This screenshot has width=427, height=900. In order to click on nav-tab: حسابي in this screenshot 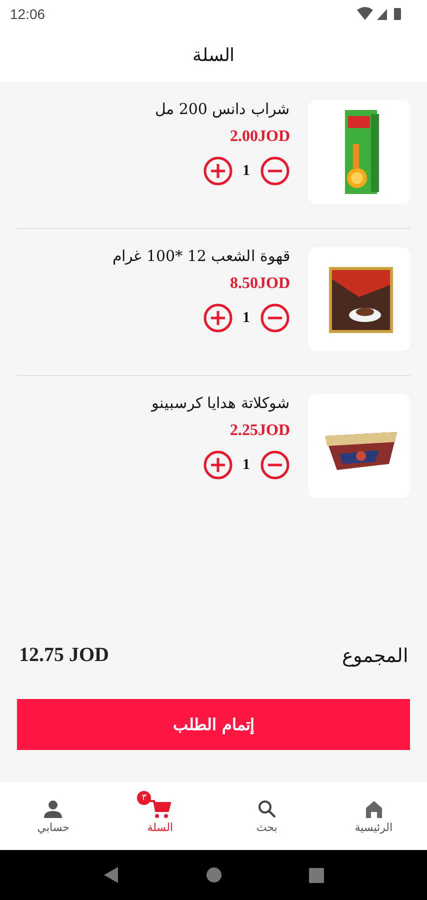, I will do `click(53, 827)`.